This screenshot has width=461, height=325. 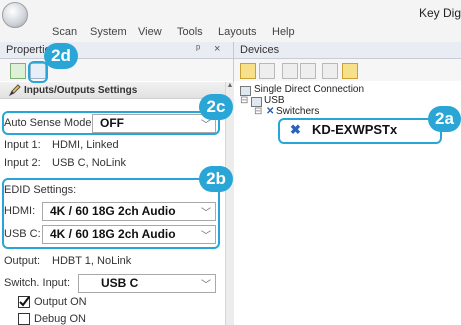 What do you see at coordinates (217, 49) in the screenshot?
I see `close-icon: ×` at bounding box center [217, 49].